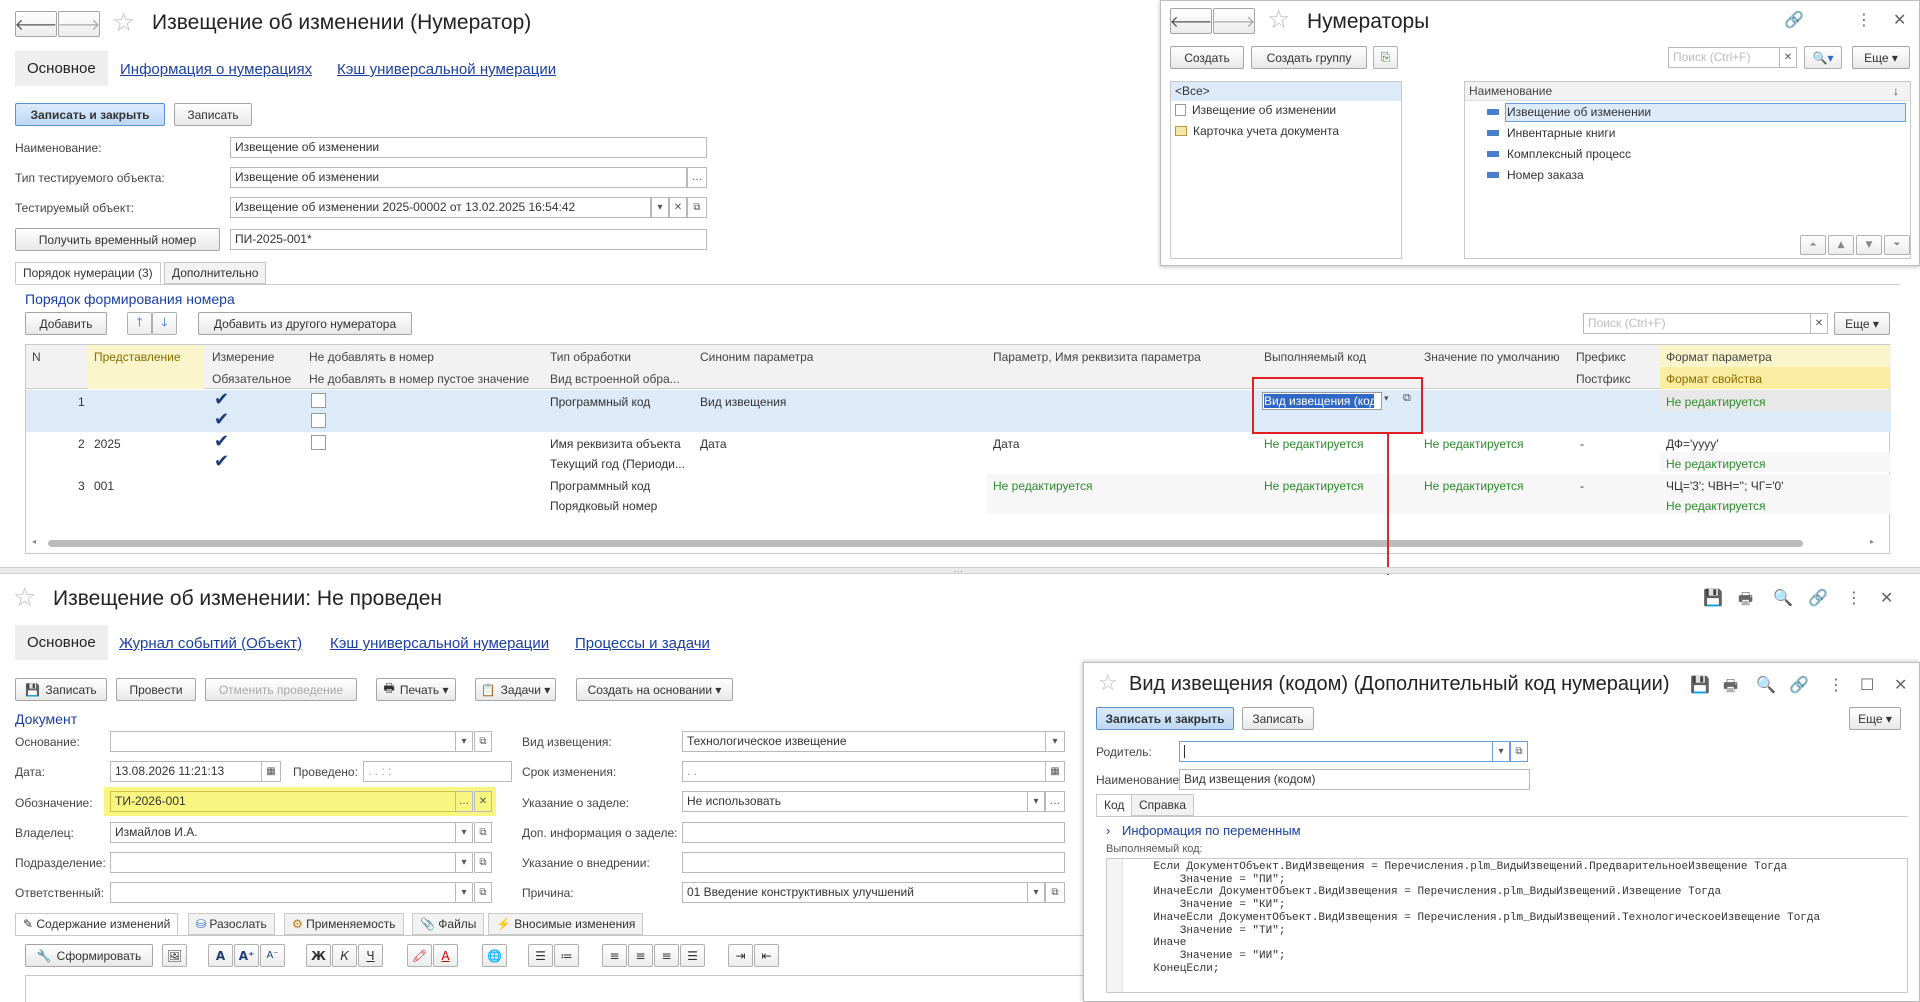 The image size is (1920, 1002). I want to click on highlight-color-icon: 🖍, so click(419, 955).